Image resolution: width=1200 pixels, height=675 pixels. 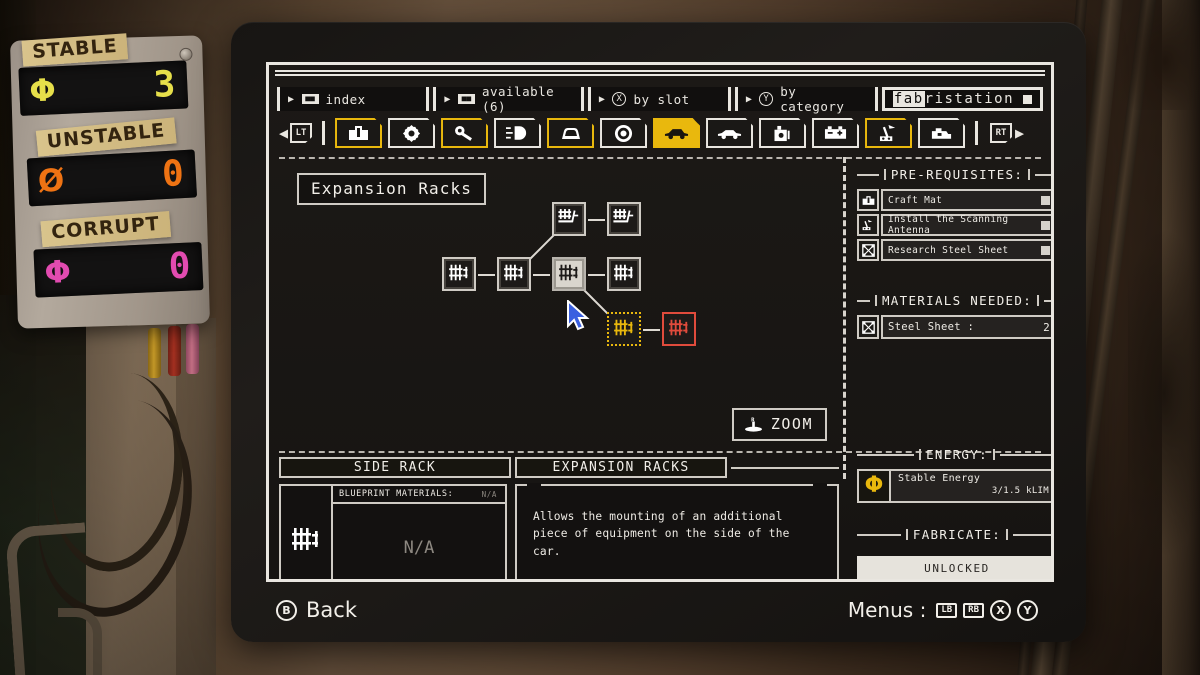 What do you see at coordinates (396, 494) in the screenshot?
I see `blueprint-header-label: BLUEPRINT MATERIALS:` at bounding box center [396, 494].